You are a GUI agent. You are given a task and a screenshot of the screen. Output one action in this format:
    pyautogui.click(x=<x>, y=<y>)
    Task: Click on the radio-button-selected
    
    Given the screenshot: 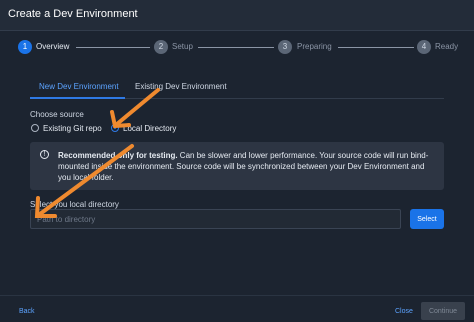 What is the action you would take?
    pyautogui.click(x=115, y=128)
    